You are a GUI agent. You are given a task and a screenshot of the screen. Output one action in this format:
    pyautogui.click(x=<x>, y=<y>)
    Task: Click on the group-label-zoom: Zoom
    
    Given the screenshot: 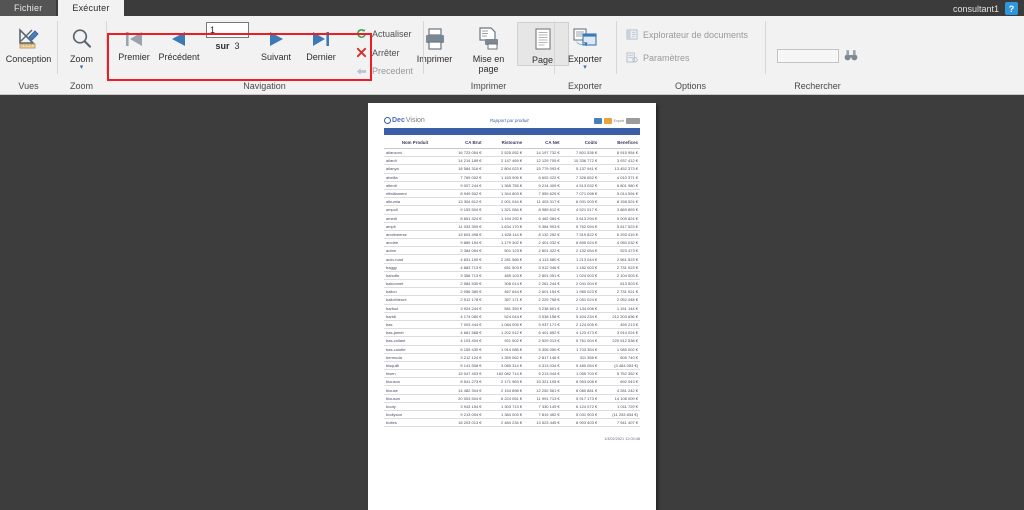 What is the action you would take?
    pyautogui.click(x=81, y=86)
    